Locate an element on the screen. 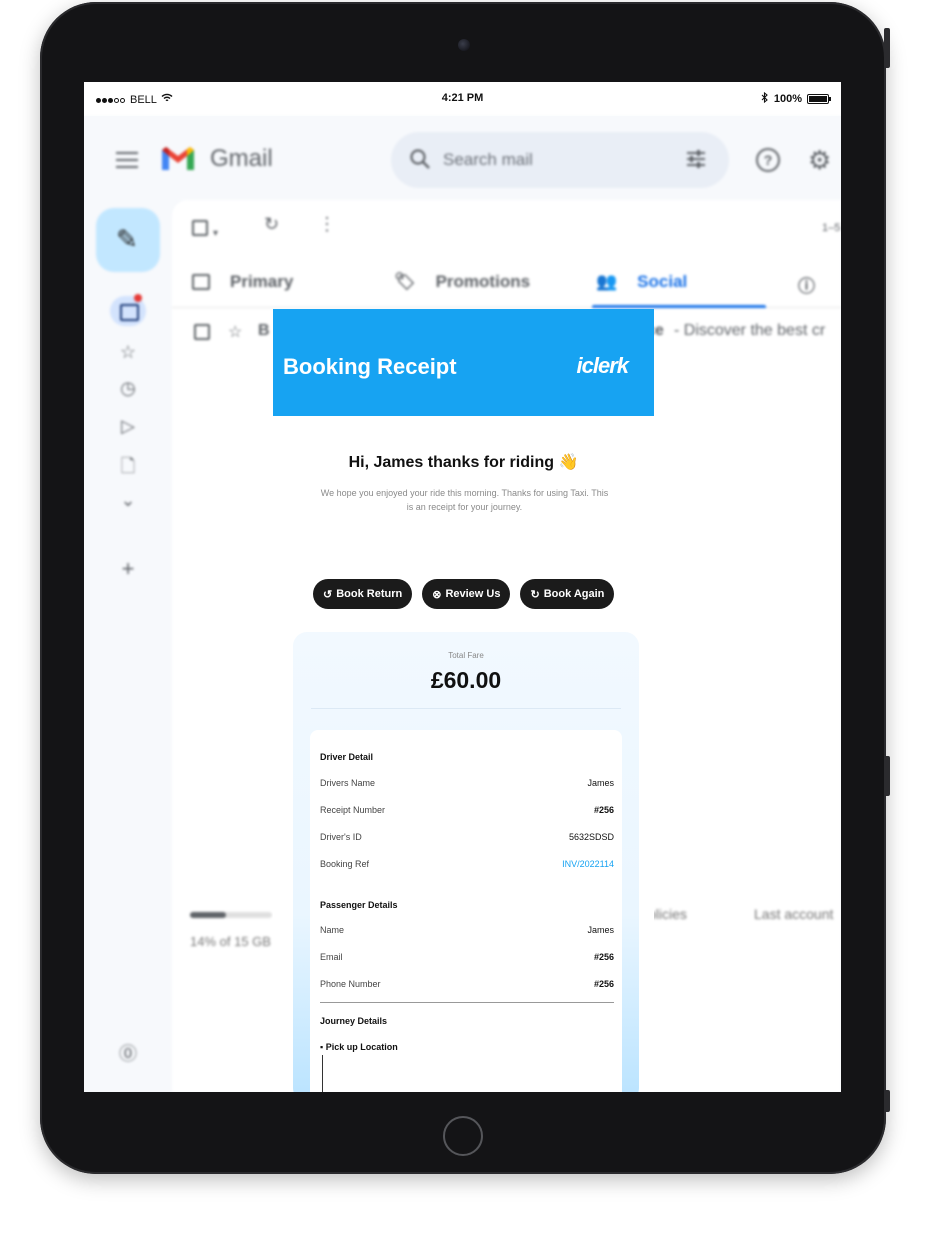 The image size is (926, 1244). action-buttons: ↺ Book Return ⊗ Review Us ↻ Book Again is located at coordinates (464, 594).